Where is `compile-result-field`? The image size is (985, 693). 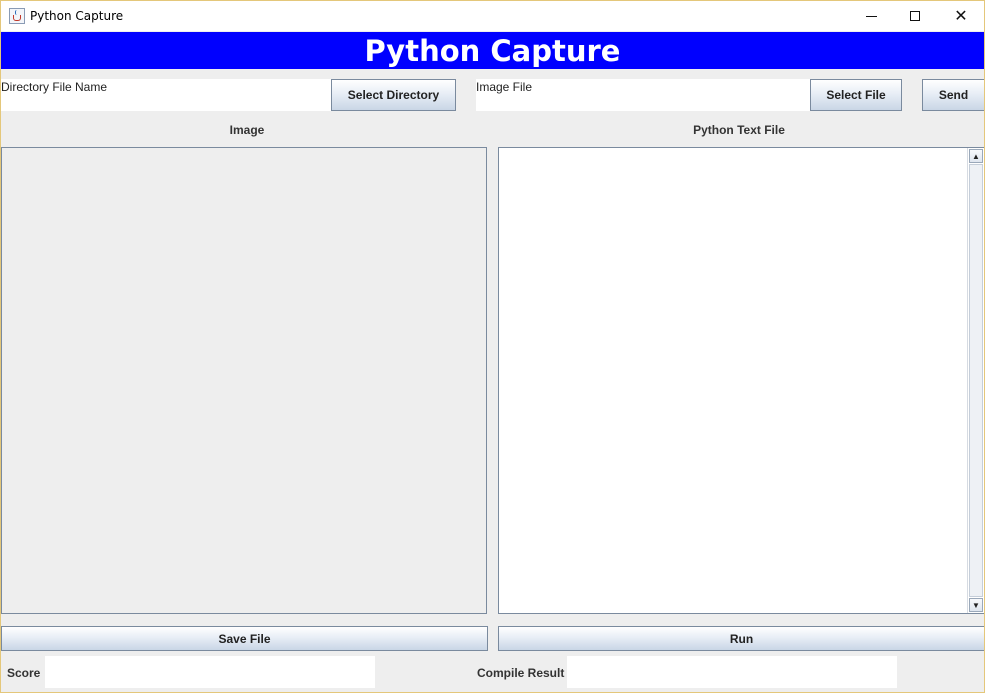 compile-result-field is located at coordinates (732, 672).